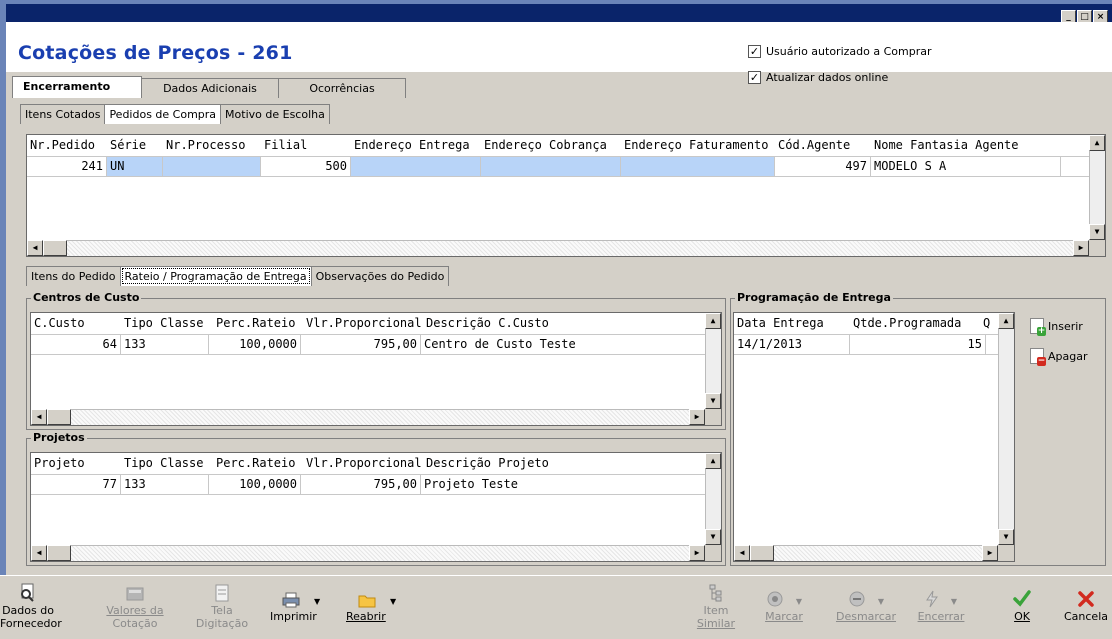  What do you see at coordinates (698, 166) in the screenshot?
I see `cell-endereco-faturamento` at bounding box center [698, 166].